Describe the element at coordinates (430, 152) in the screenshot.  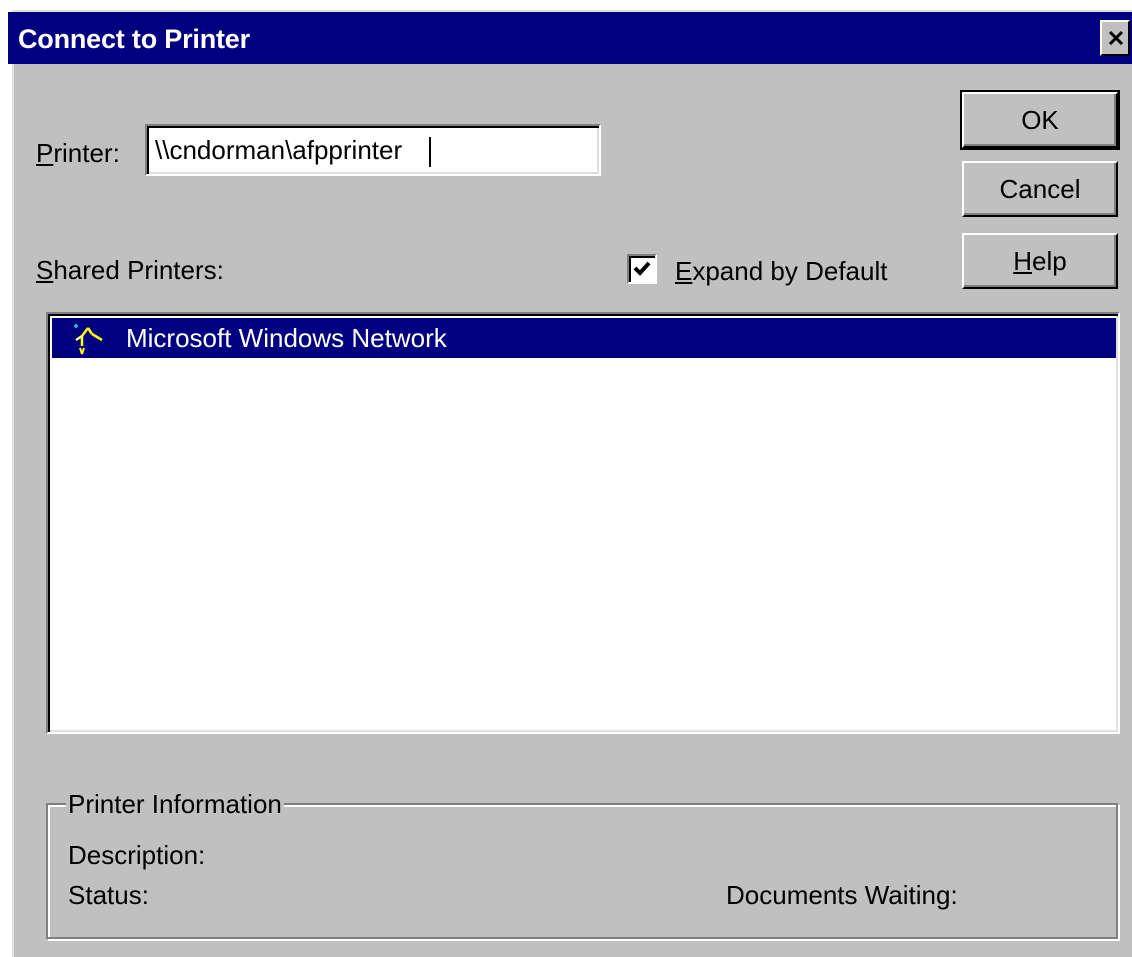
I see `text-caret` at that location.